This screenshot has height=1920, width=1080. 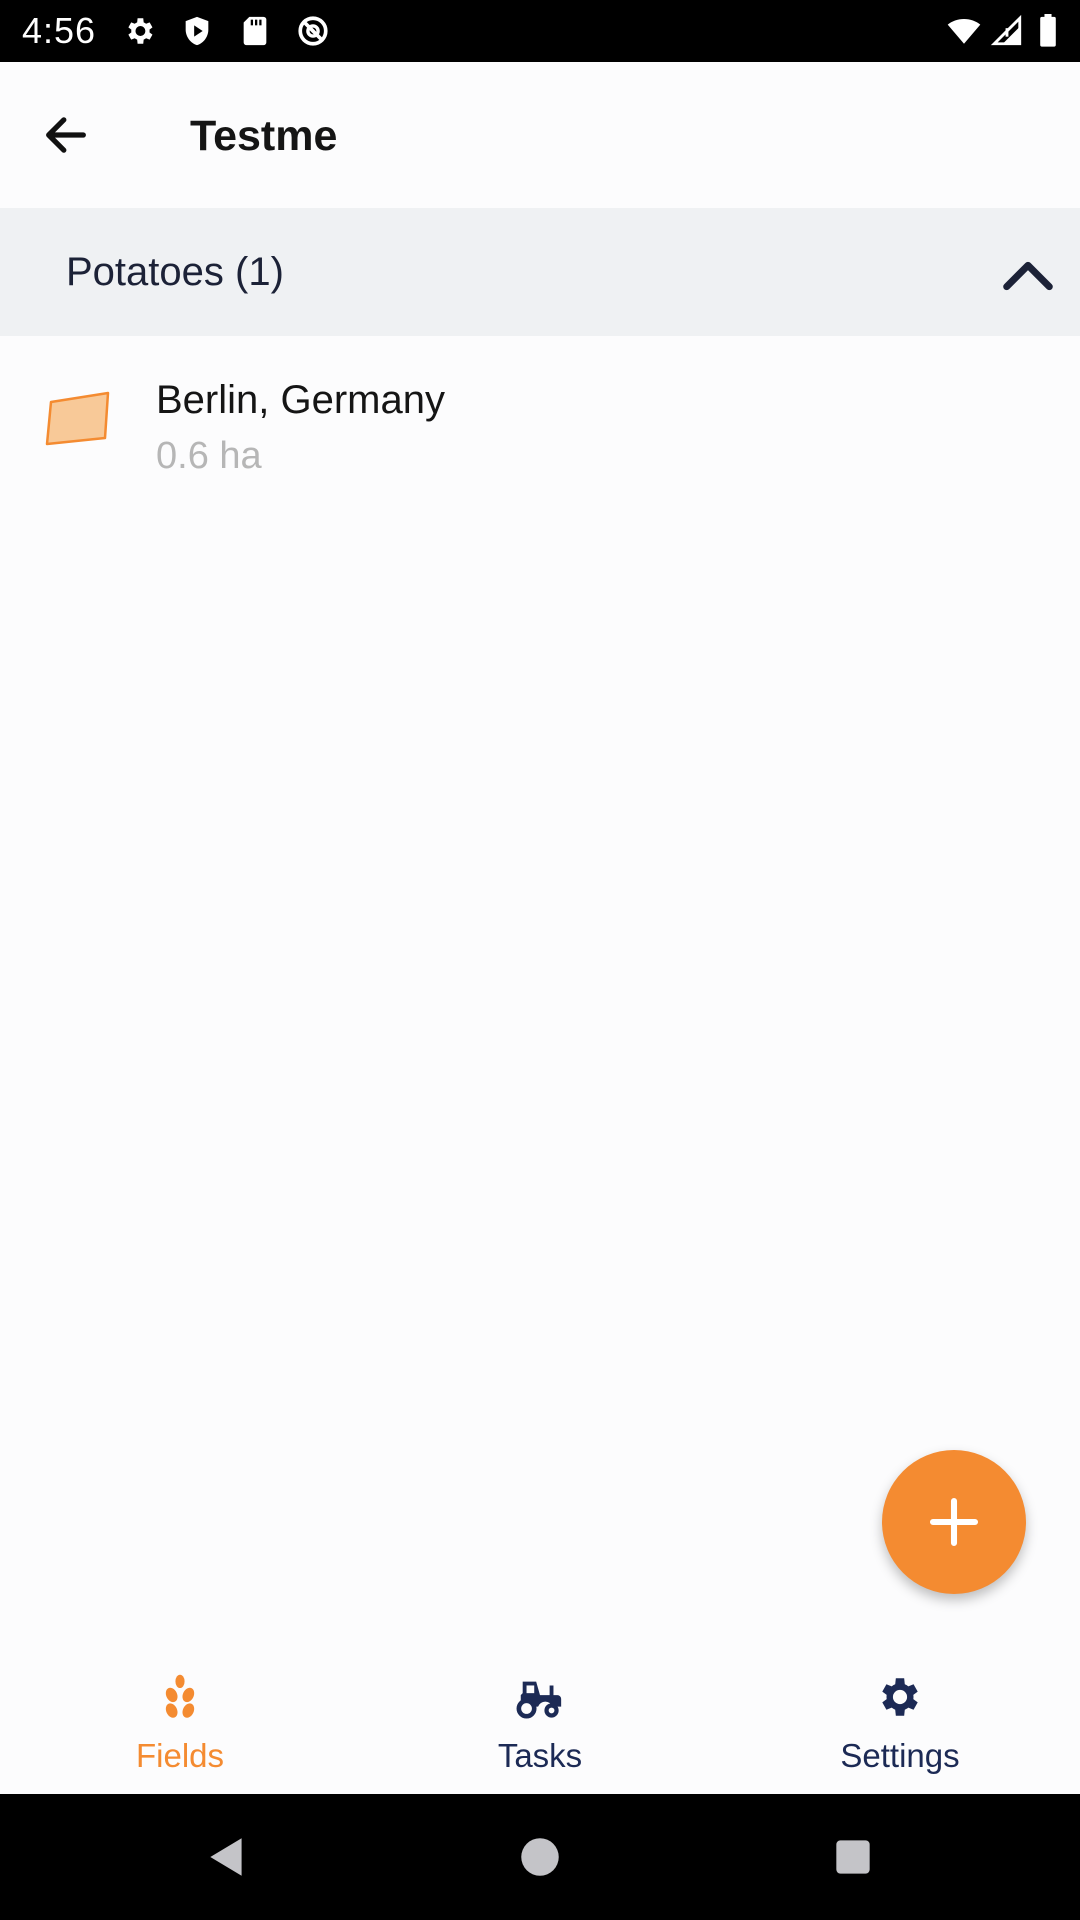 What do you see at coordinates (59, 30) in the screenshot?
I see `status-time: 4:56` at bounding box center [59, 30].